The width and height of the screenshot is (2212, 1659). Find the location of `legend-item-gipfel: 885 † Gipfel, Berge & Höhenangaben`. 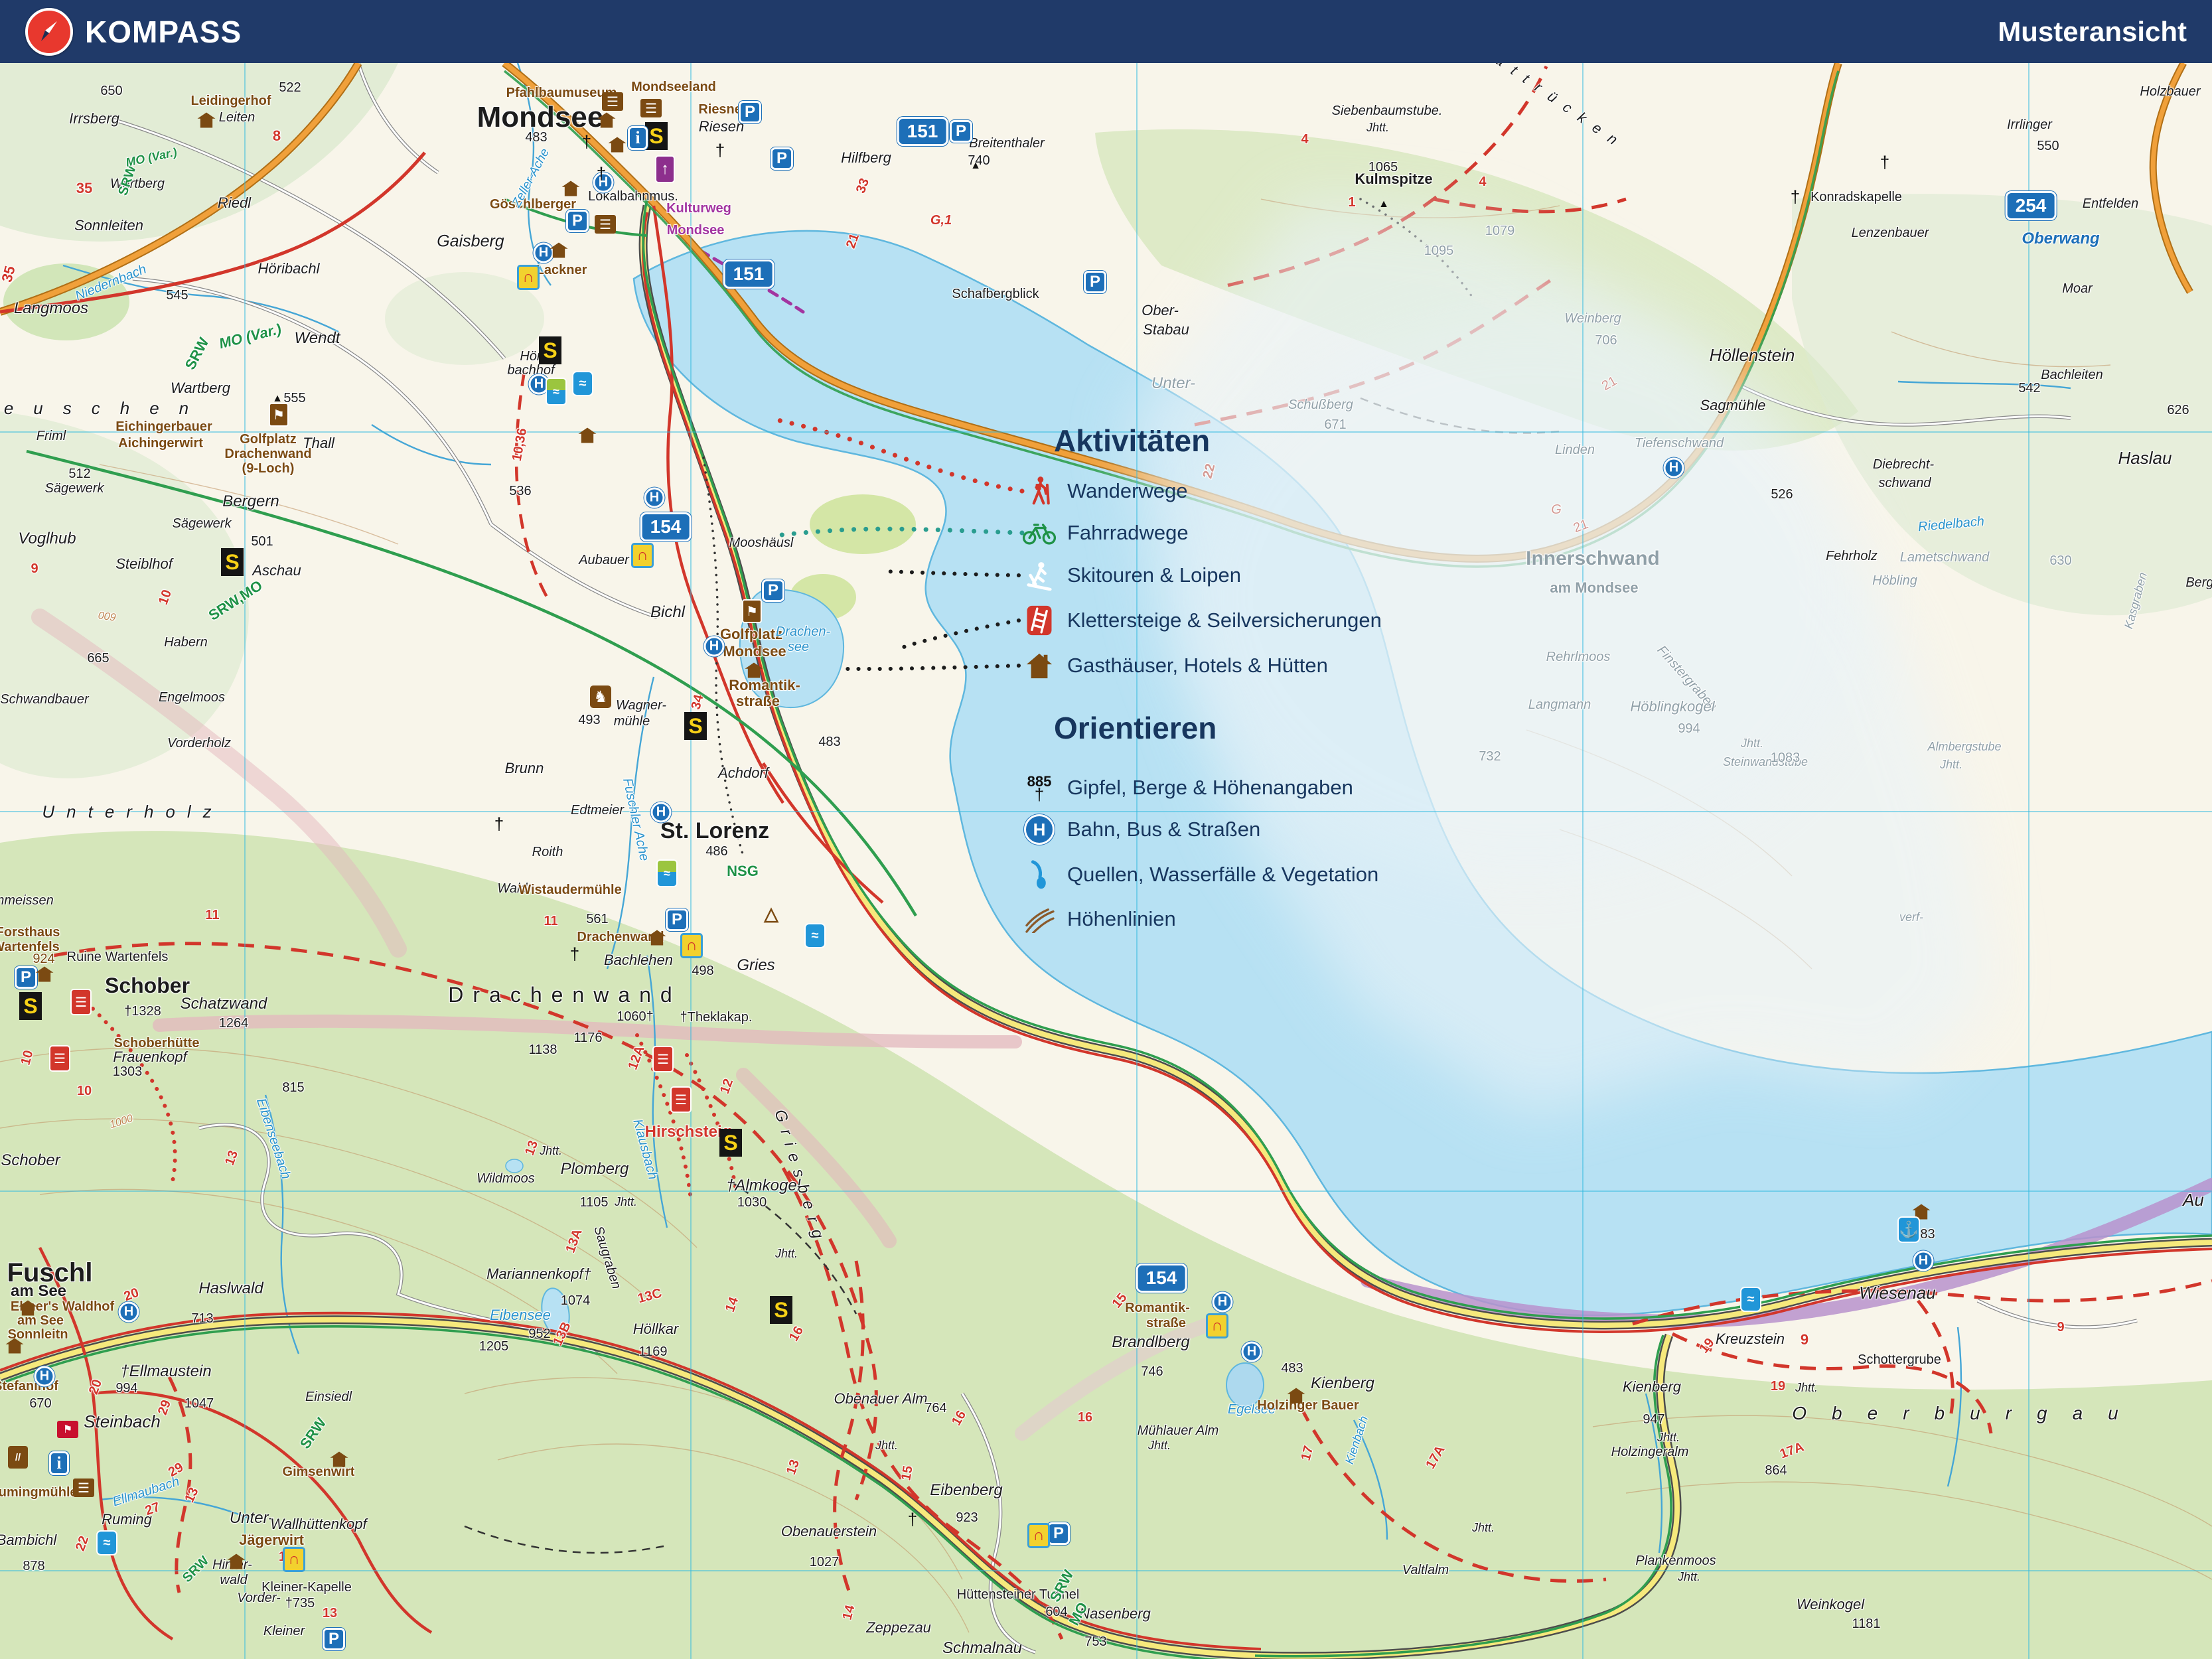

legend-item-gipfel: 885 † Gipfel, Berge & Höhenangaben is located at coordinates (1187, 787).